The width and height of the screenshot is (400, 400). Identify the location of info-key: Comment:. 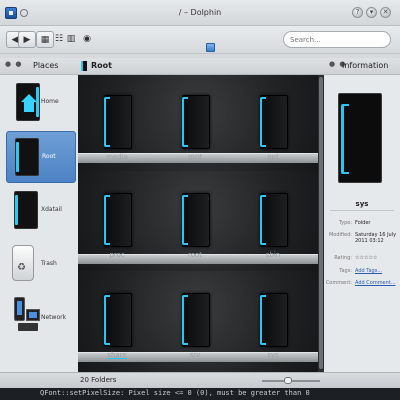
(338, 283).